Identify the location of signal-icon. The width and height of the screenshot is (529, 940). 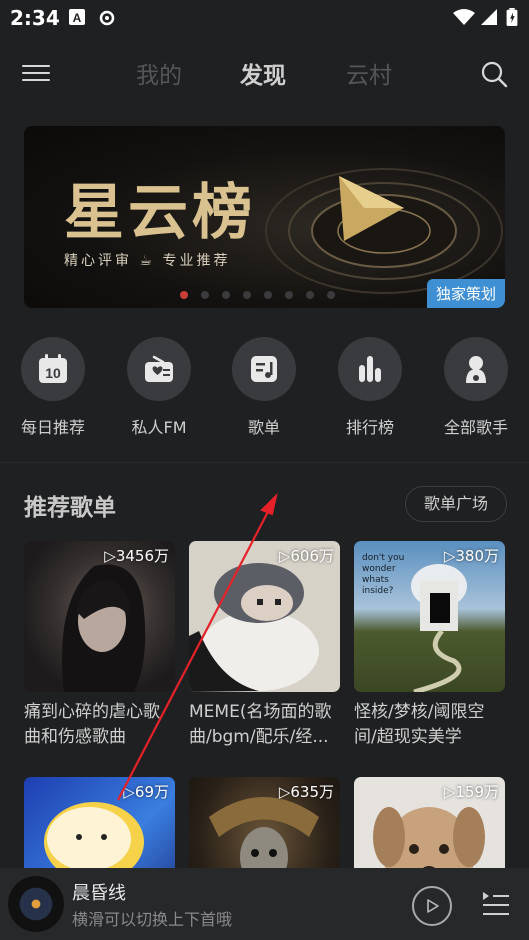
(489, 17).